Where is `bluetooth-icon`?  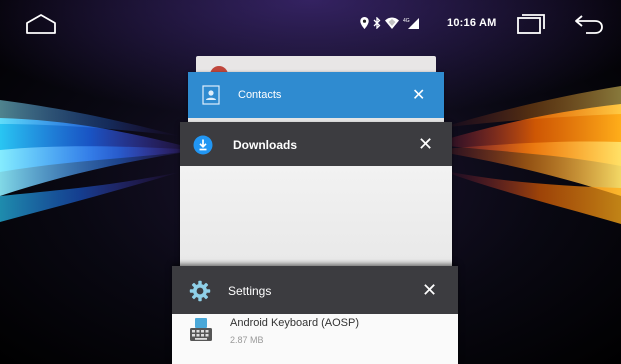 bluetooth-icon is located at coordinates (377, 23).